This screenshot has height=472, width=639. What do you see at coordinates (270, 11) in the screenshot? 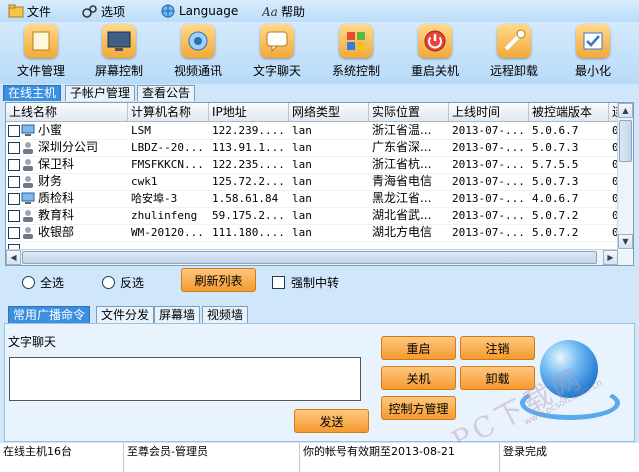
I see `svg-text: Aa` at bounding box center [270, 11].